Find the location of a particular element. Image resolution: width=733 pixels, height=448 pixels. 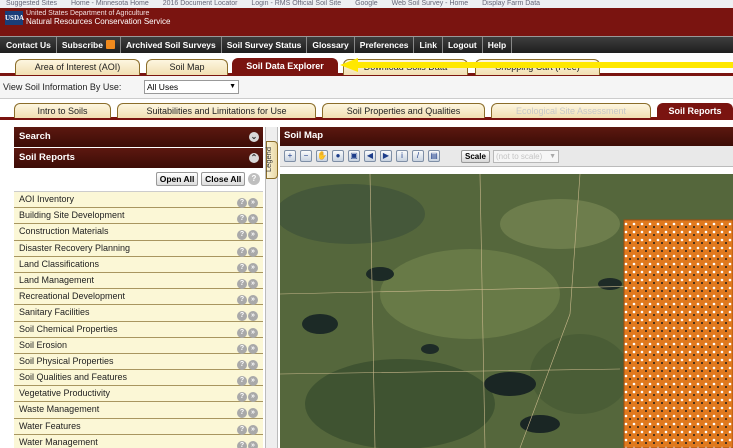

zoom-in-icon: + is located at coordinates (290, 156).